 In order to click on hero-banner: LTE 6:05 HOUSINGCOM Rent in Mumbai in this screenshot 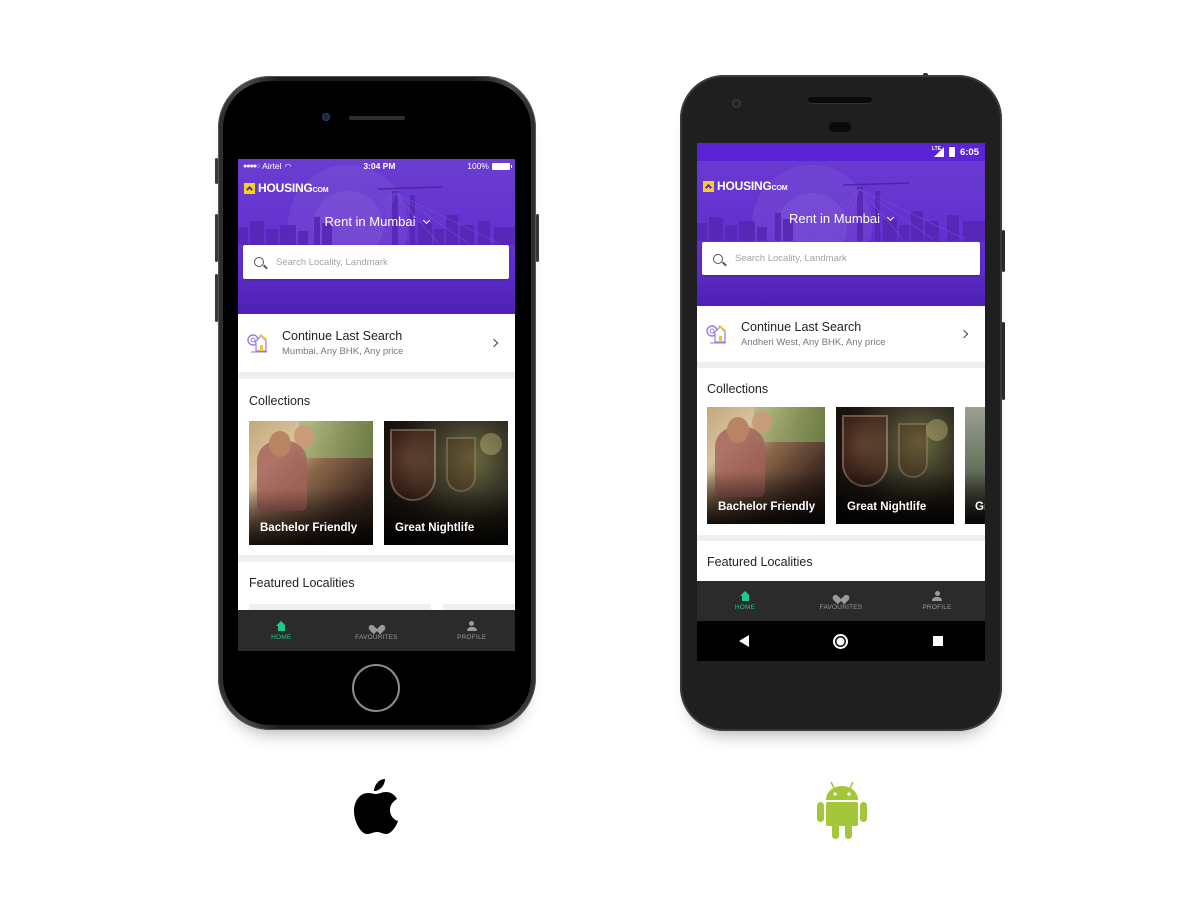, I will do `click(841, 224)`.